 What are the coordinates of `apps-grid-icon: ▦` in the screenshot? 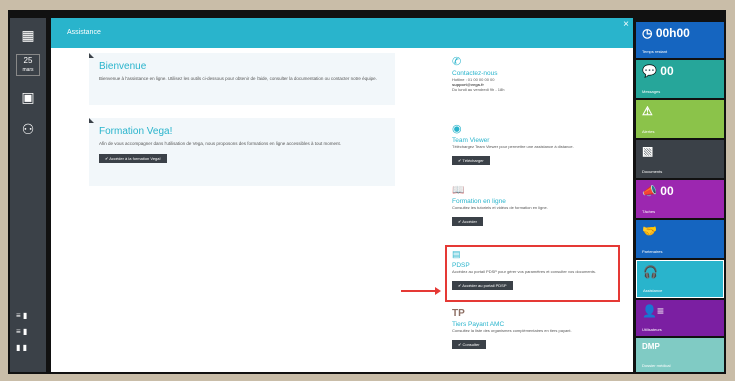 It's located at (28, 35).